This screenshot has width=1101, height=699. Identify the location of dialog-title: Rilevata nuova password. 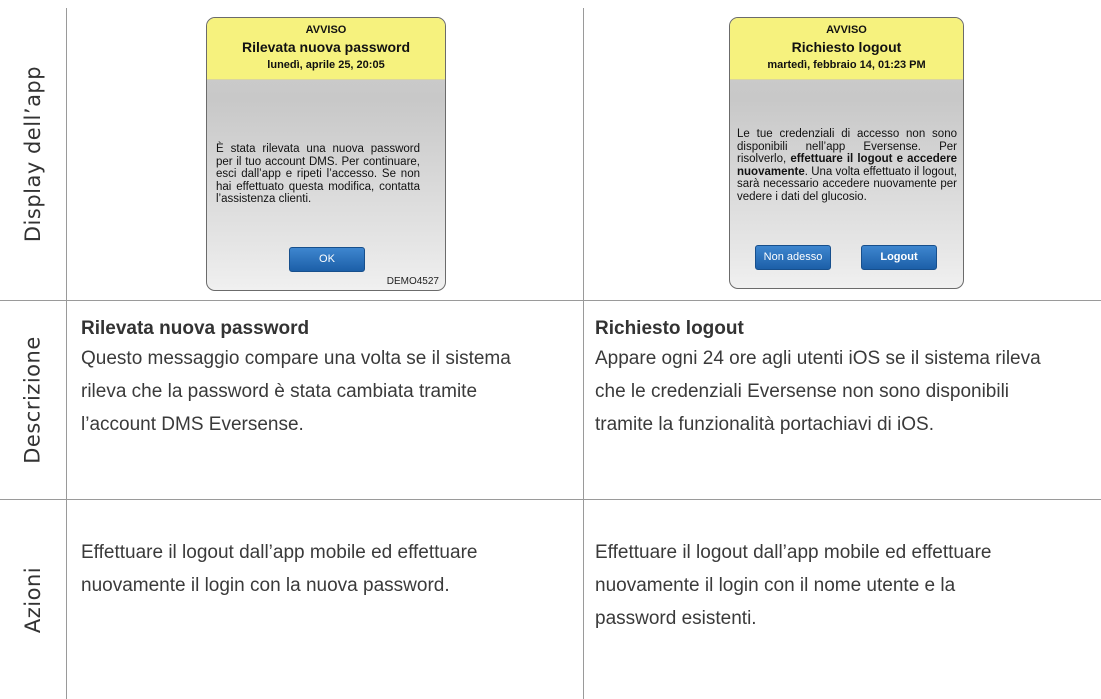
(326, 47).